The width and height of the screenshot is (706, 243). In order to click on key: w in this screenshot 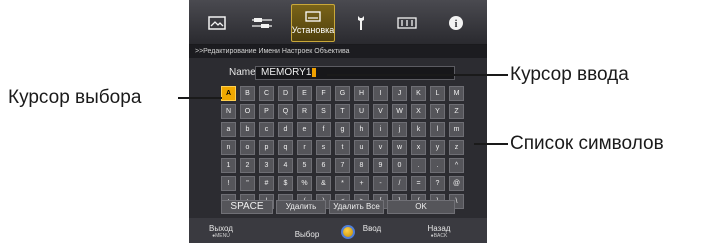, I will do `click(399, 147)`.